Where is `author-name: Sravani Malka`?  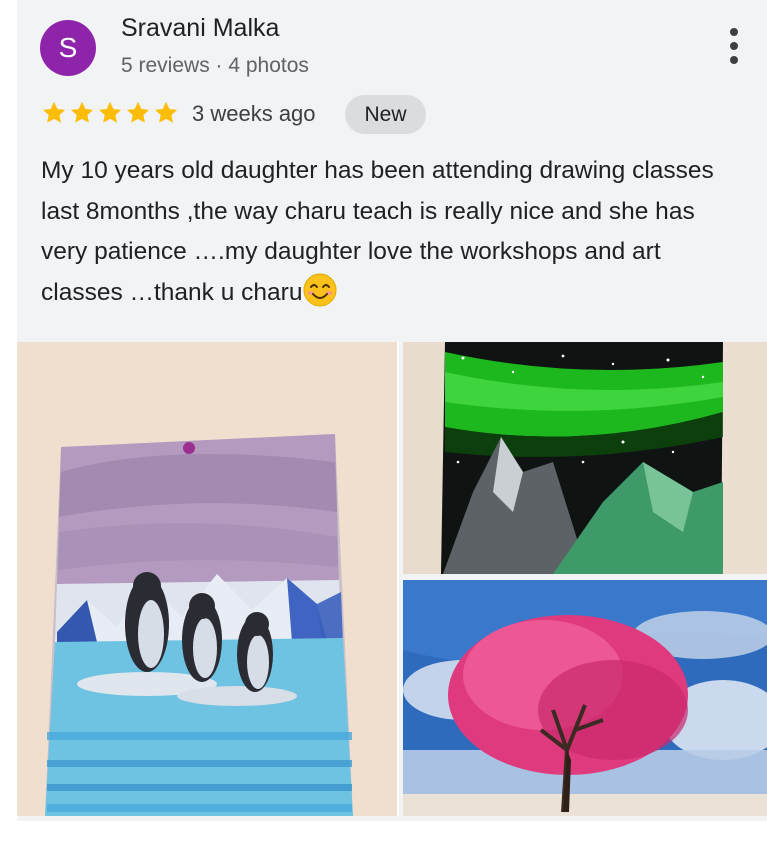
author-name: Sravani Malka is located at coordinates (200, 28).